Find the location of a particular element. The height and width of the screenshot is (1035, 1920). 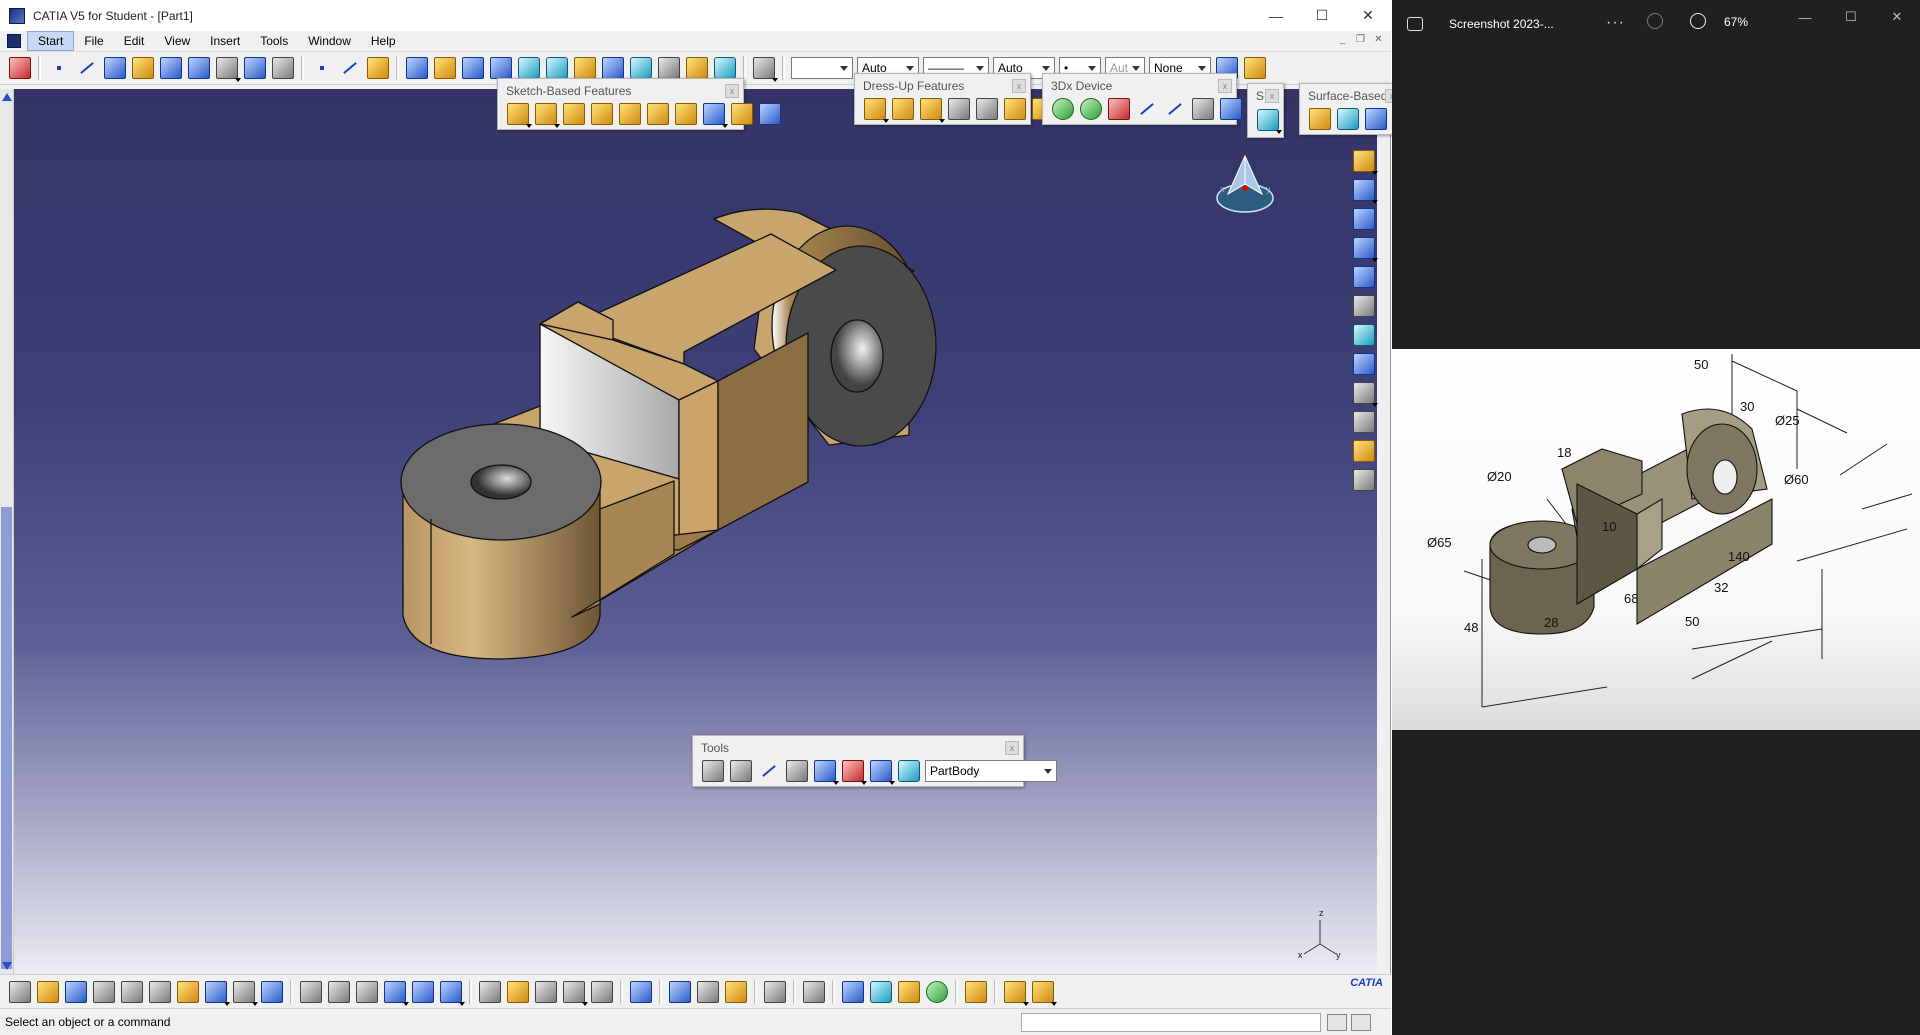

menu-start: Start is located at coordinates (51, 41).